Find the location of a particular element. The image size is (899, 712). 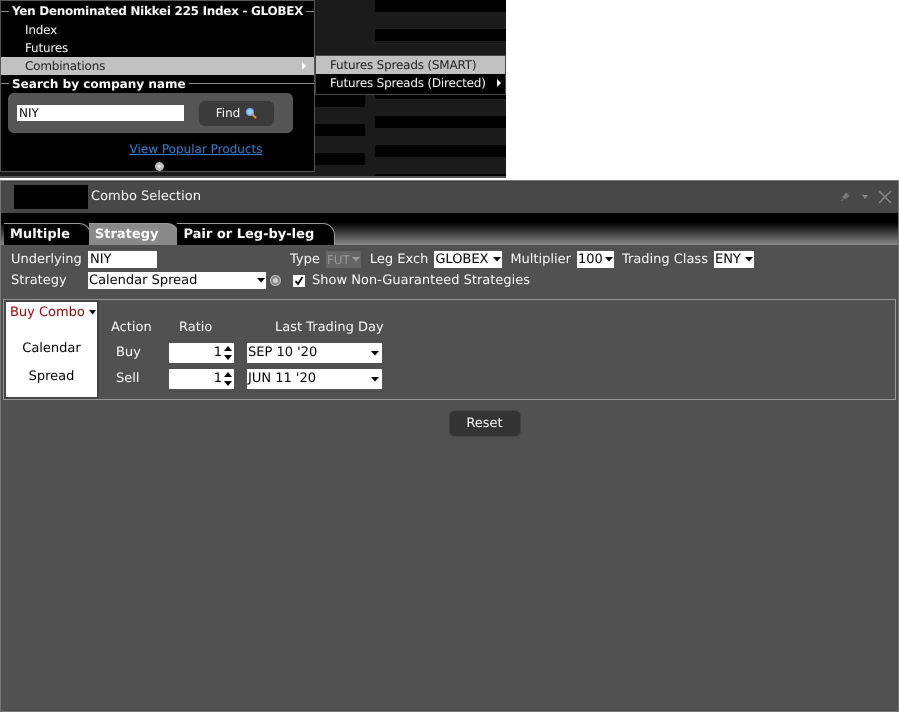

expand-icon is located at coordinates (159, 166).